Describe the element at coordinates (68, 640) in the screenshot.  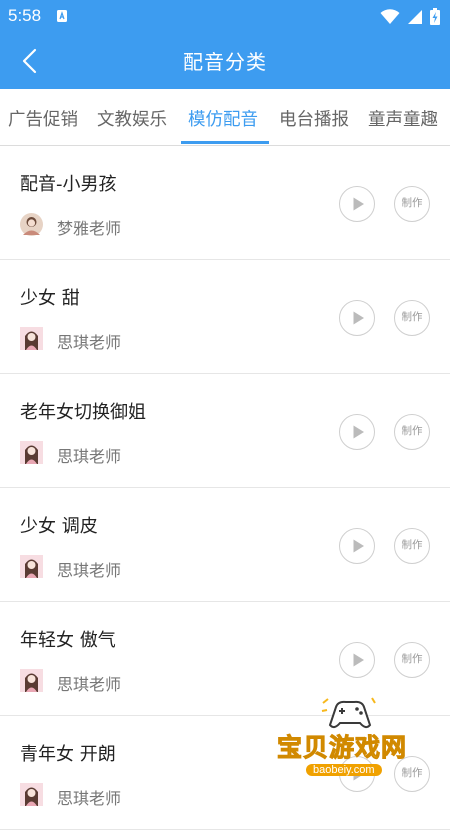
I see `voice-title: 年轻女 傲气` at that location.